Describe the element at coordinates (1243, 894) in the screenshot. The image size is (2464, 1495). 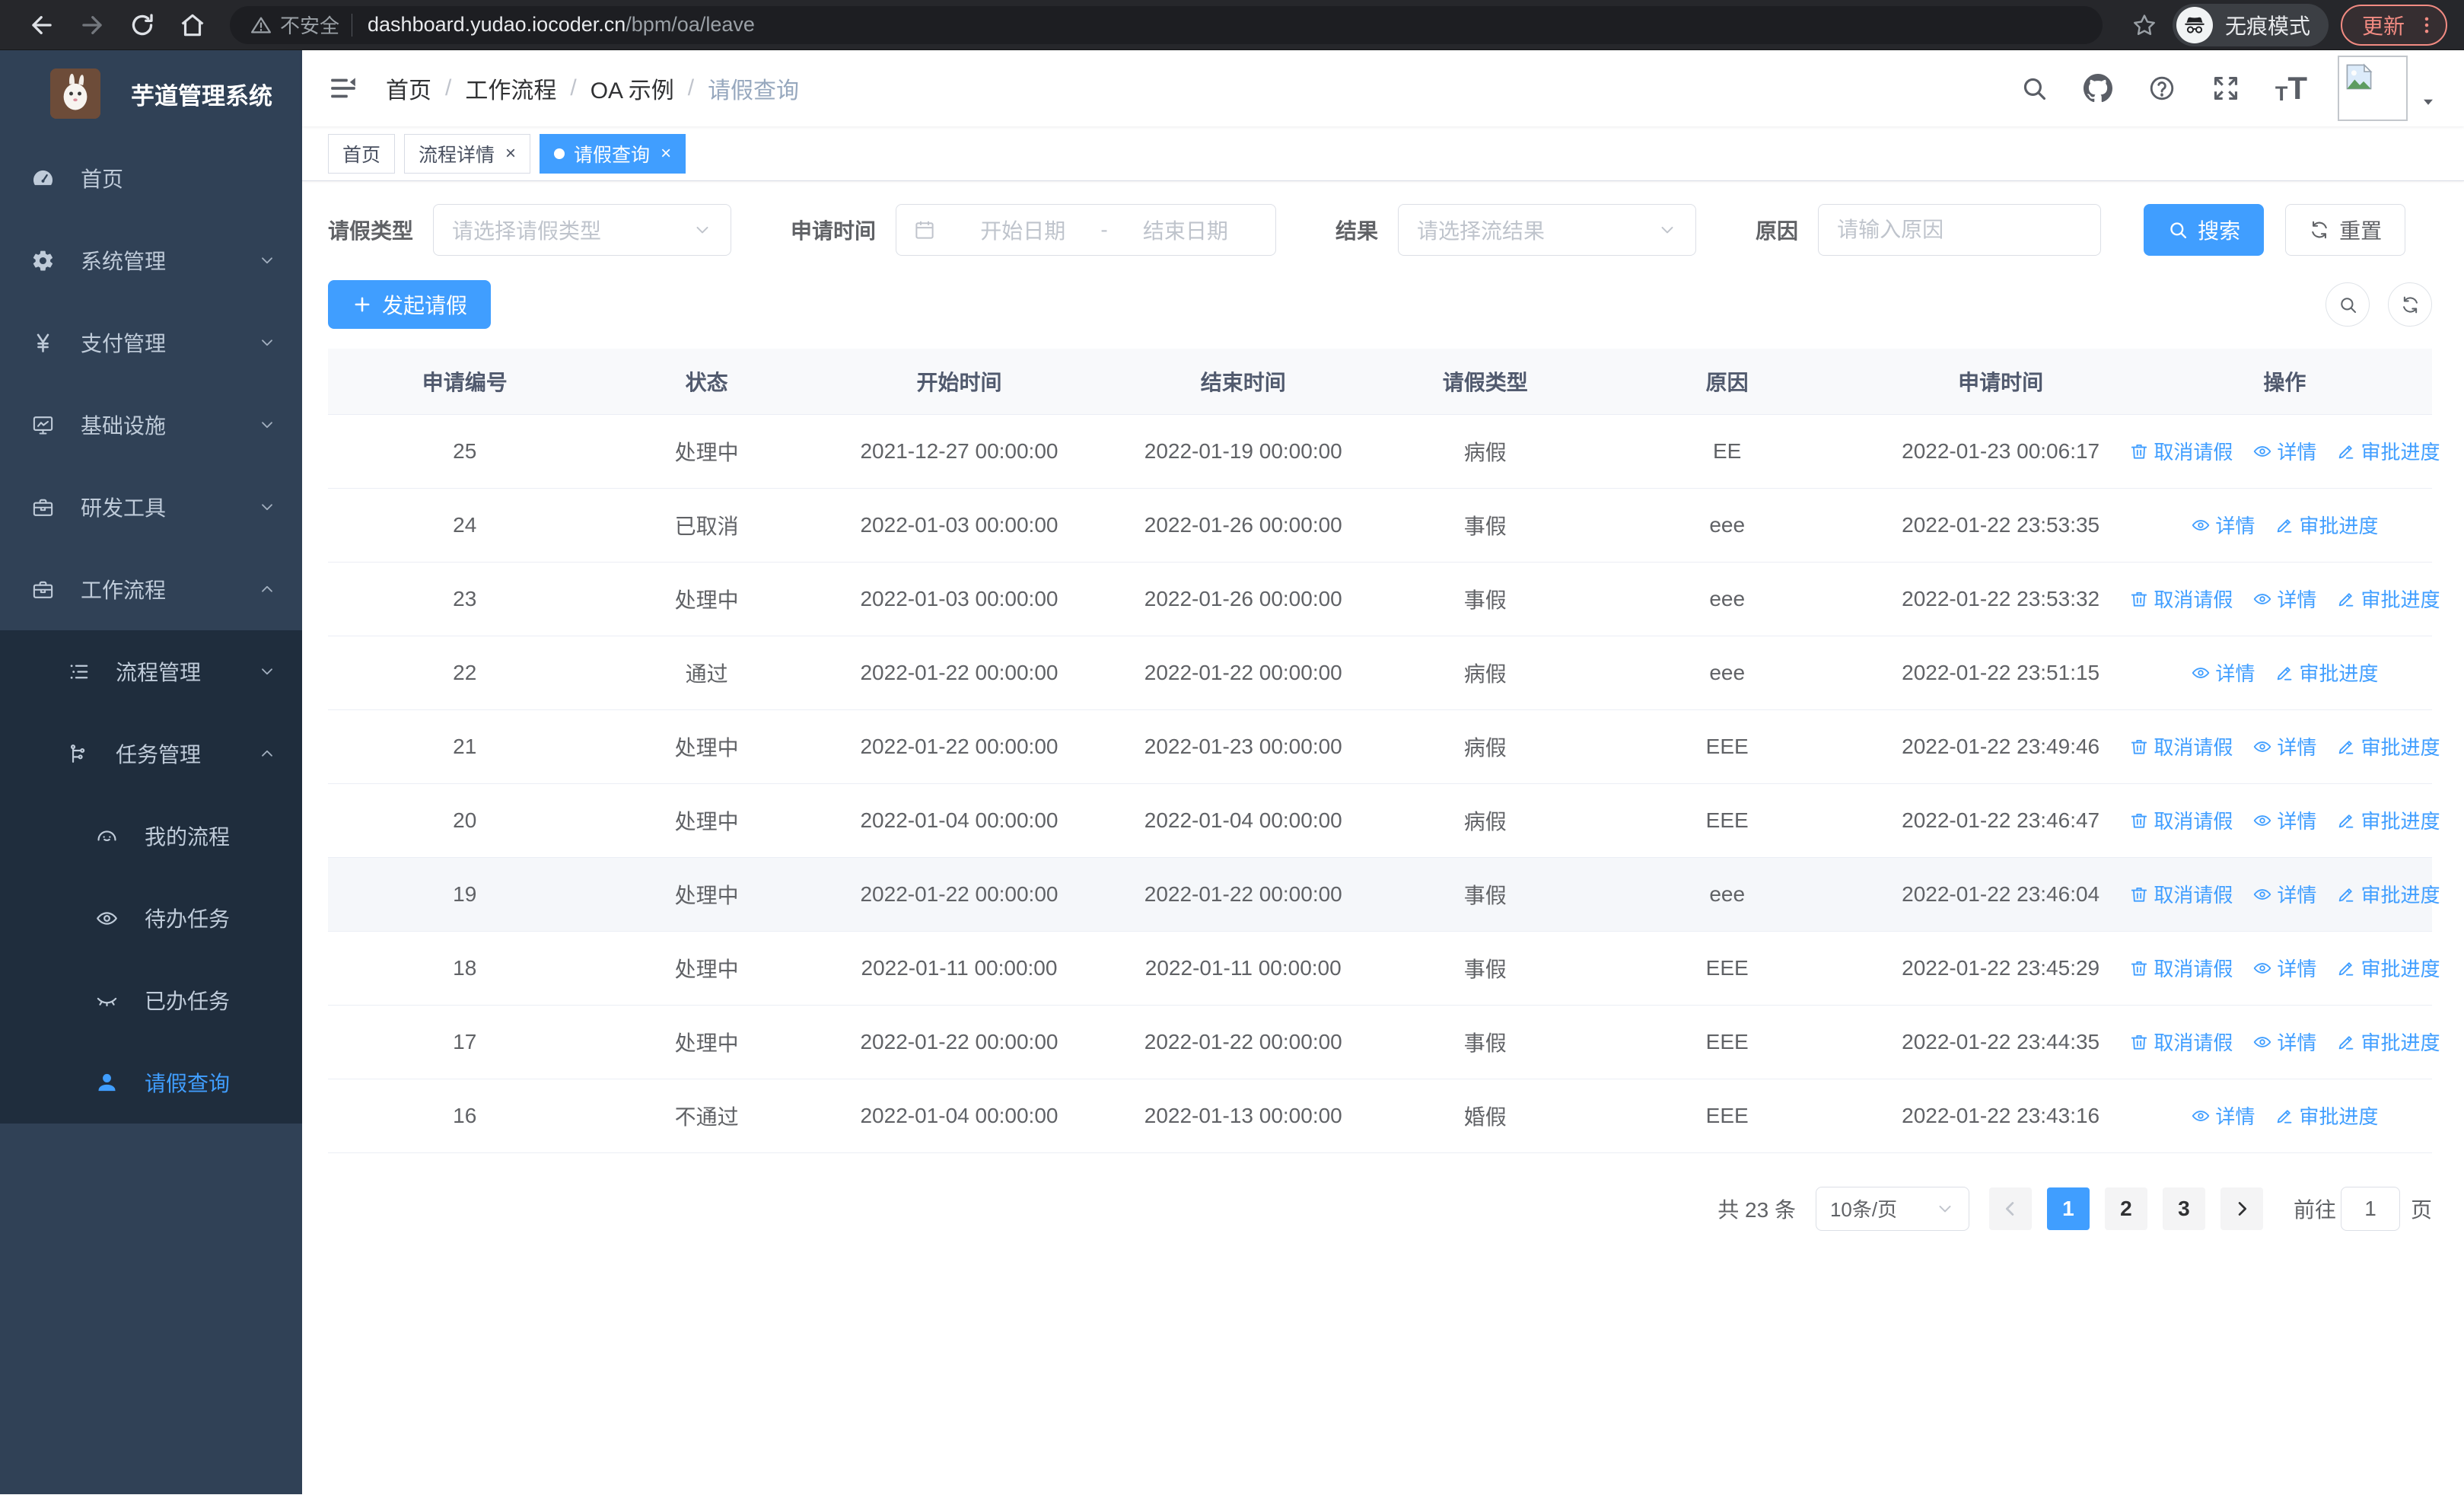
I see `cell-end-time: 2022-01-22 00:00:00` at that location.